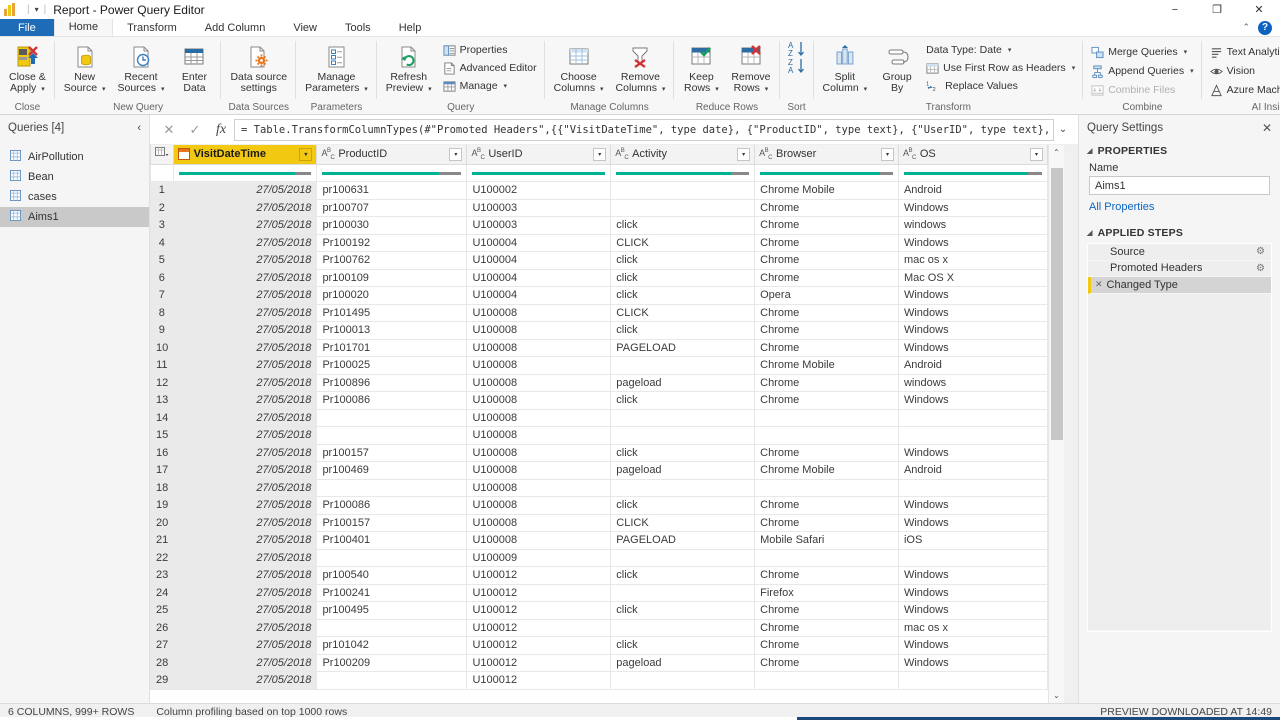 The height and width of the screenshot is (720, 1280). What do you see at coordinates (392, 575) in the screenshot?
I see `cell-productid: pr100540` at bounding box center [392, 575].